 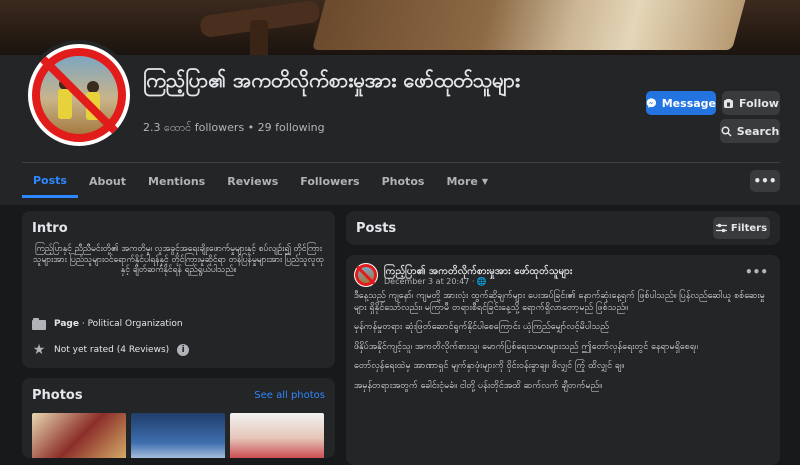 I want to click on rating-row: ★ Not yet rated (4 Reviews) i, so click(x=111, y=350).